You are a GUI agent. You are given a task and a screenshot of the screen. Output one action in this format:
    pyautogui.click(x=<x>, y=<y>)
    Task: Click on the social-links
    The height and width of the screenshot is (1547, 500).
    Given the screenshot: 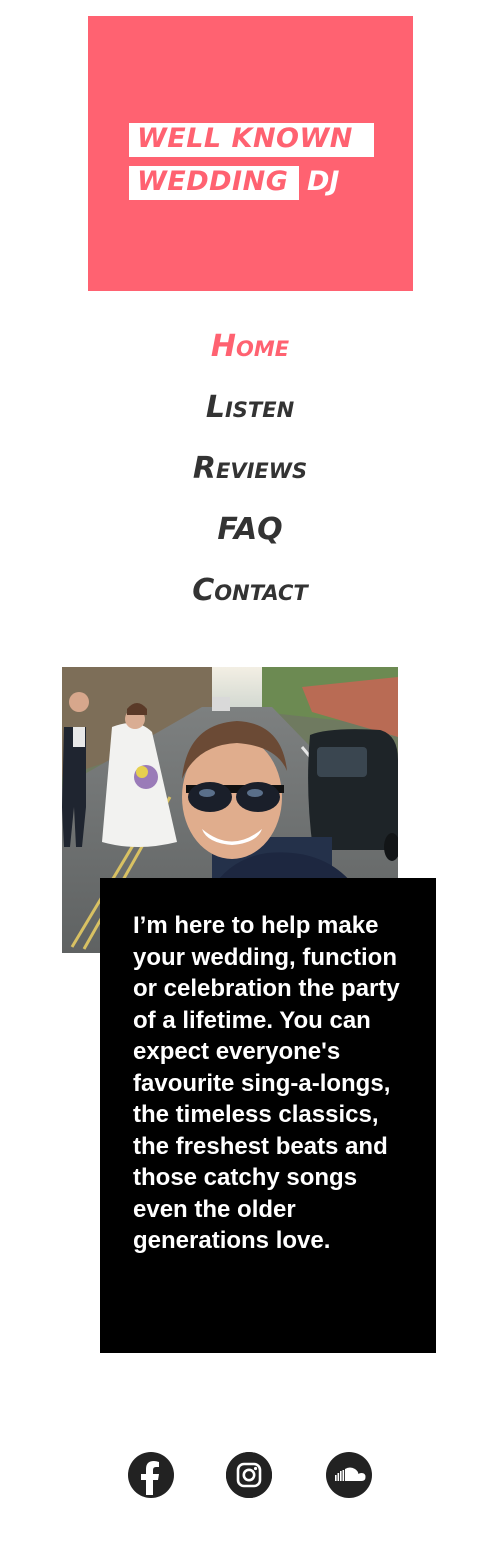 What is the action you would take?
    pyautogui.click(x=250, y=1477)
    